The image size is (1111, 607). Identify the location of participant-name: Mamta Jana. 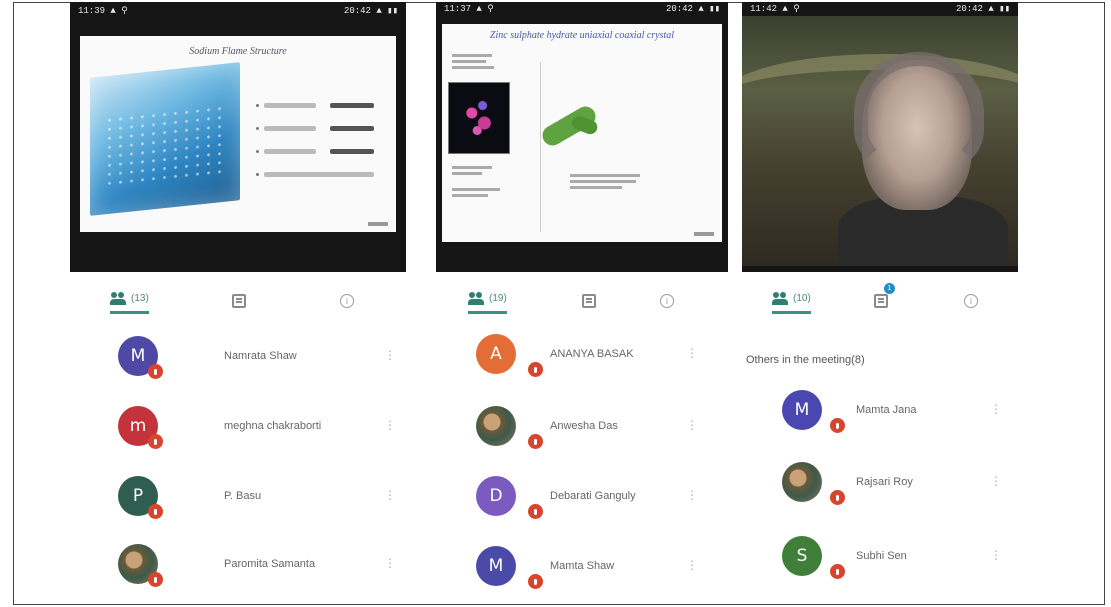
(886, 410).